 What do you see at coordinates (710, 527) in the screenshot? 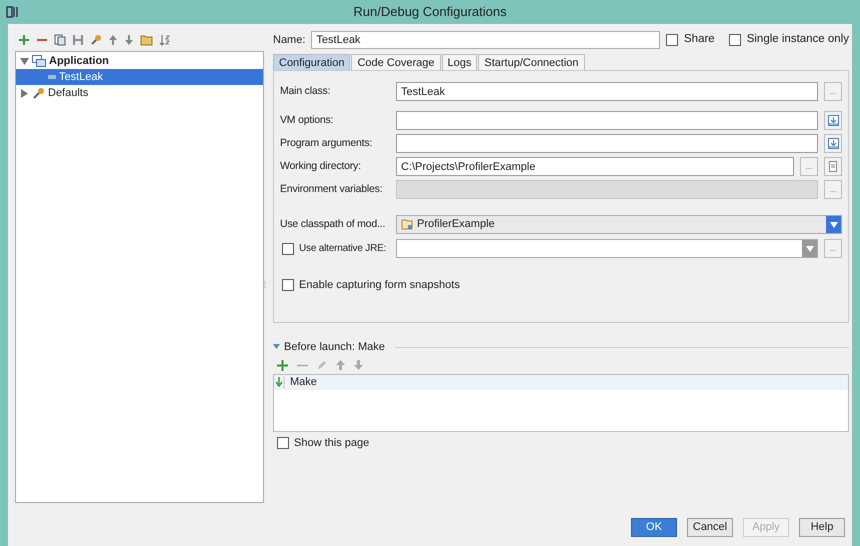
I see `dialog-button: Cancel` at bounding box center [710, 527].